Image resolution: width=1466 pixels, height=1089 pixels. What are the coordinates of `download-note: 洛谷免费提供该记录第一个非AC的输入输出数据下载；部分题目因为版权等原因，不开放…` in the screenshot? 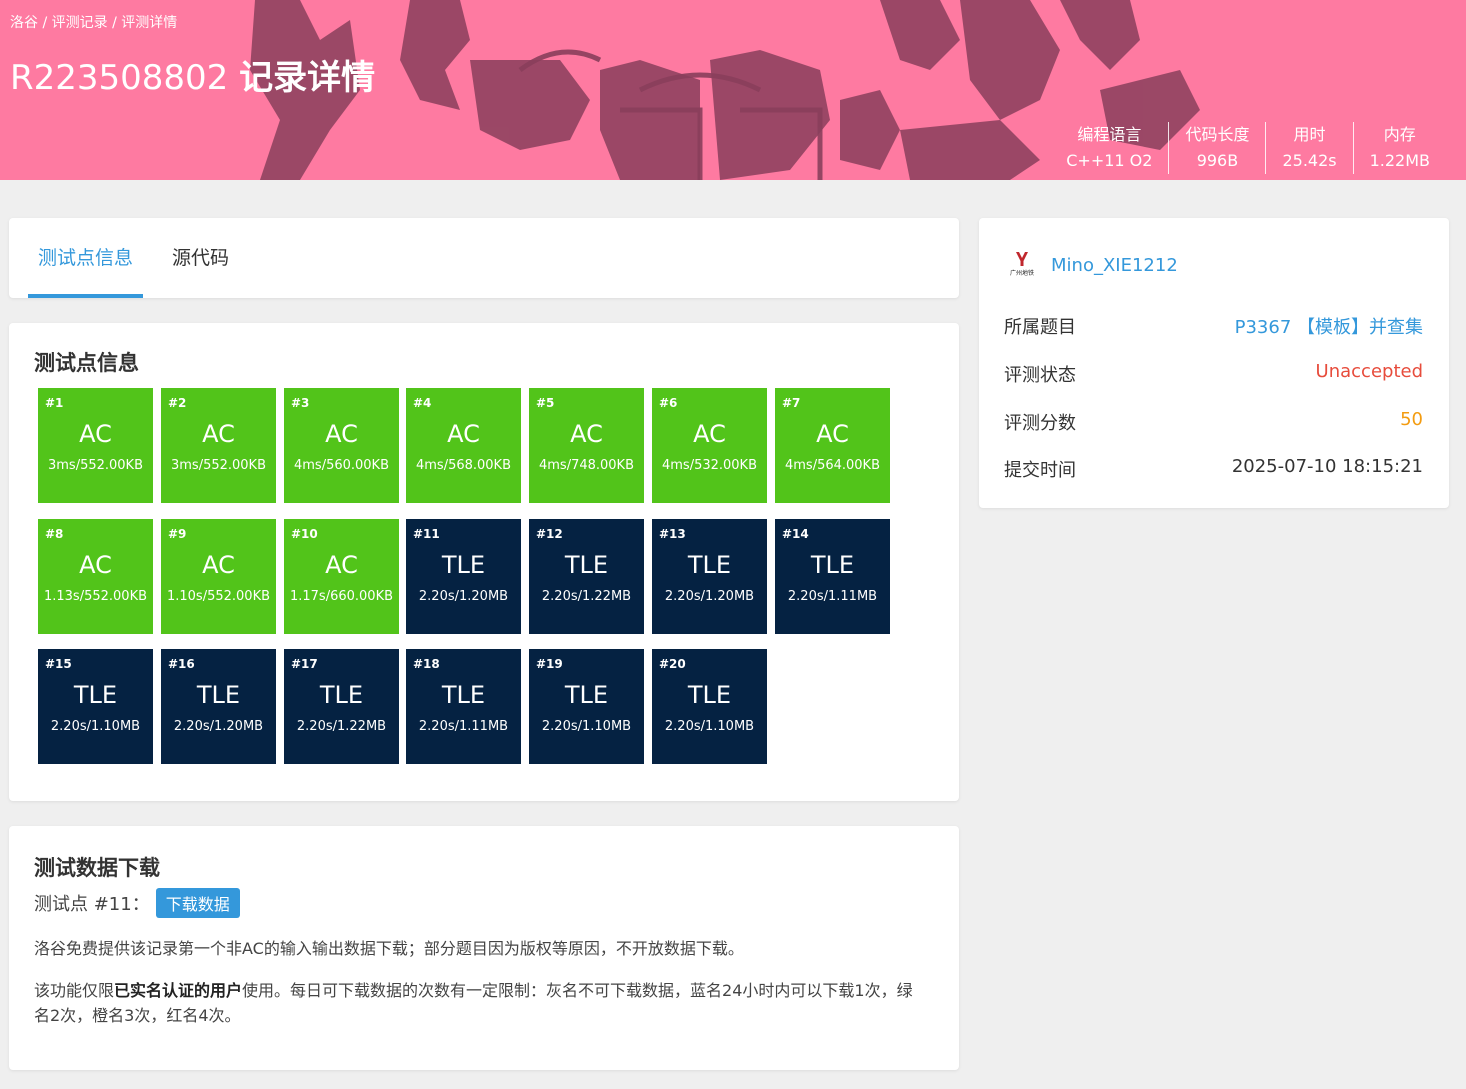 It's located at (389, 948).